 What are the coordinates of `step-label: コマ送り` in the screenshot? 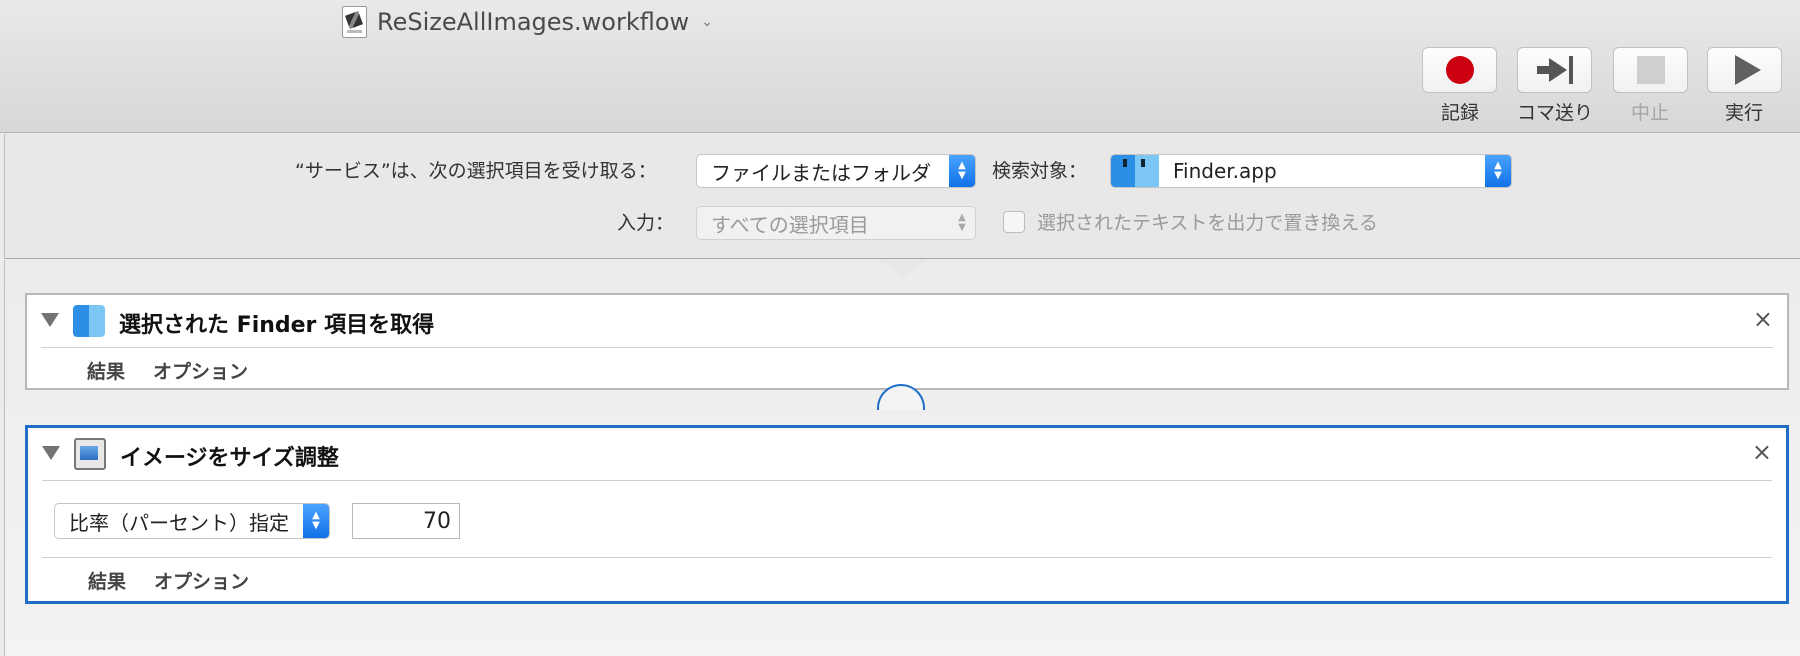 It's located at (1554, 113).